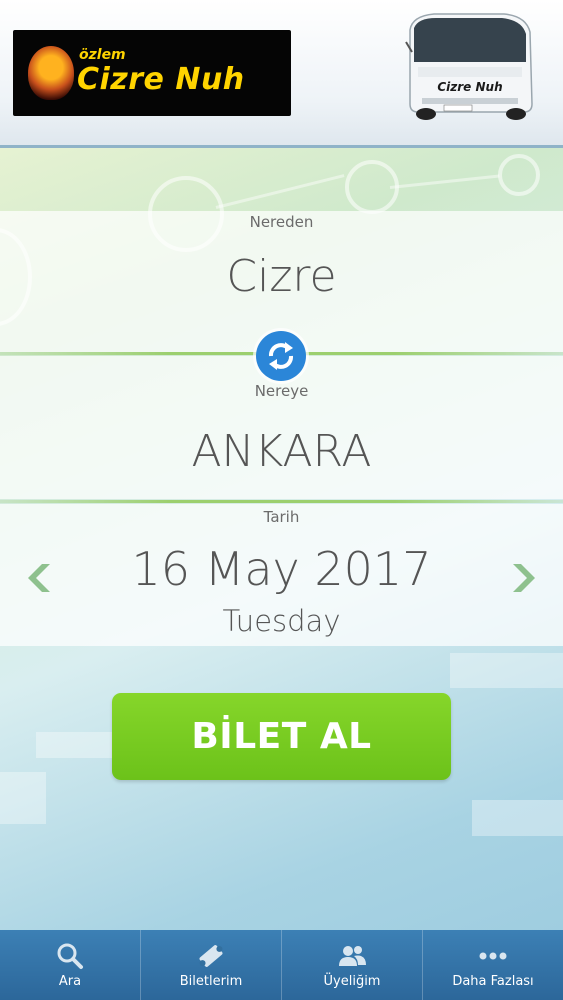 The height and width of the screenshot is (1000, 563). I want to click on chevron-left-icon, so click(36, 578).